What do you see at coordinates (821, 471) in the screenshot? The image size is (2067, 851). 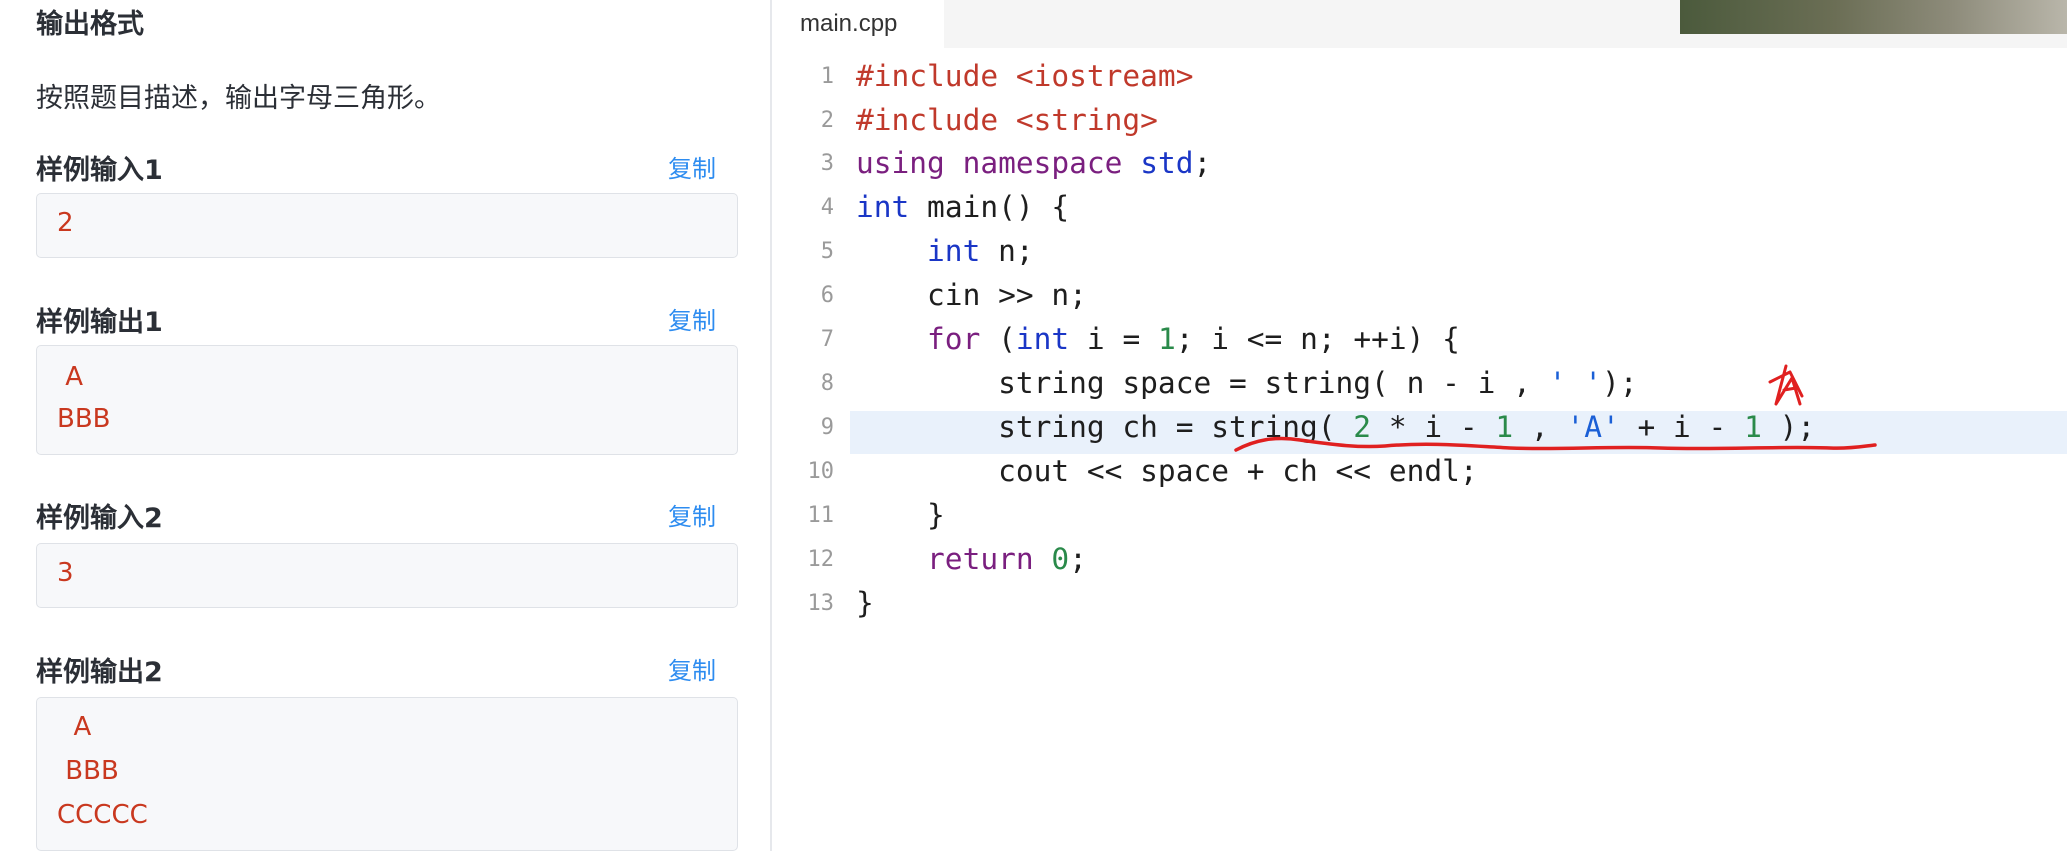 I see `line-number: 10` at bounding box center [821, 471].